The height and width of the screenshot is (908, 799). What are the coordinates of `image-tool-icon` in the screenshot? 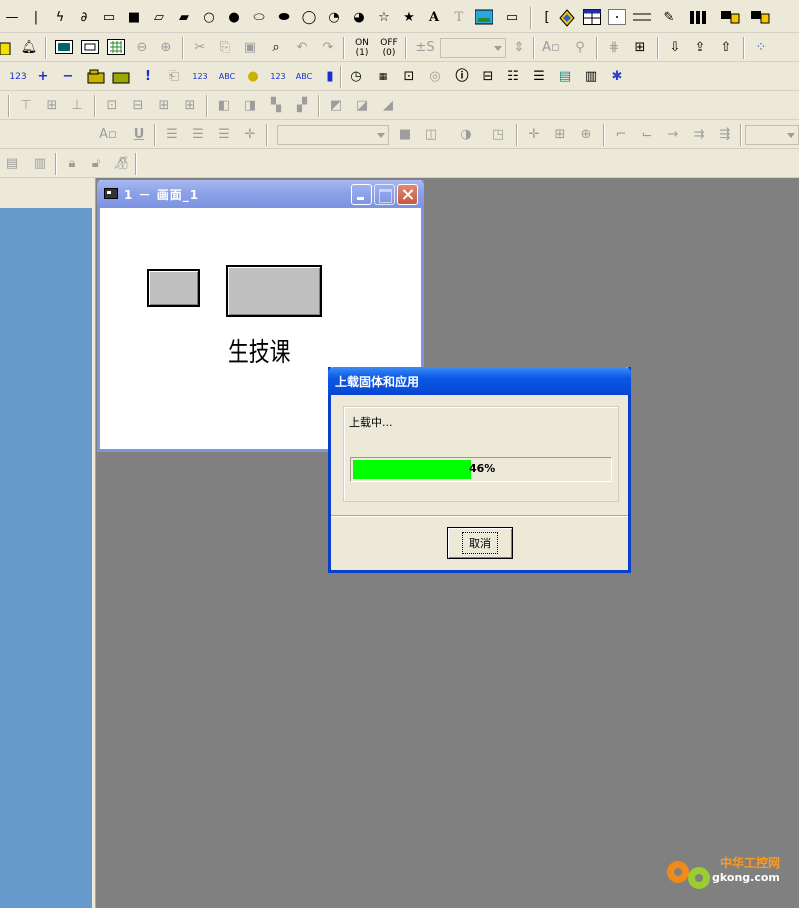 It's located at (484, 18).